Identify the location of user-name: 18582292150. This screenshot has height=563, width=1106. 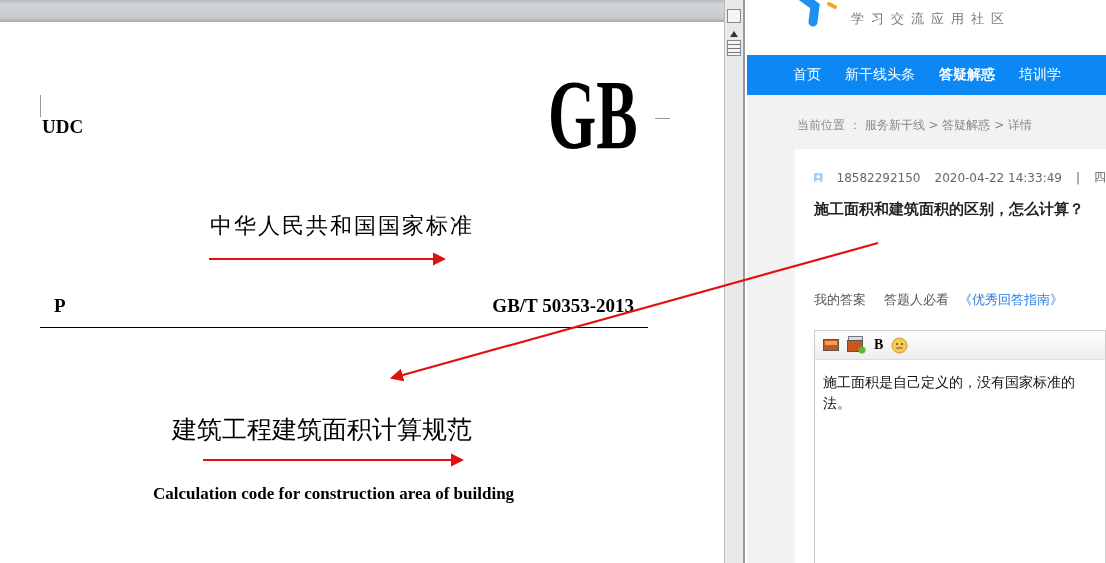
(878, 177).